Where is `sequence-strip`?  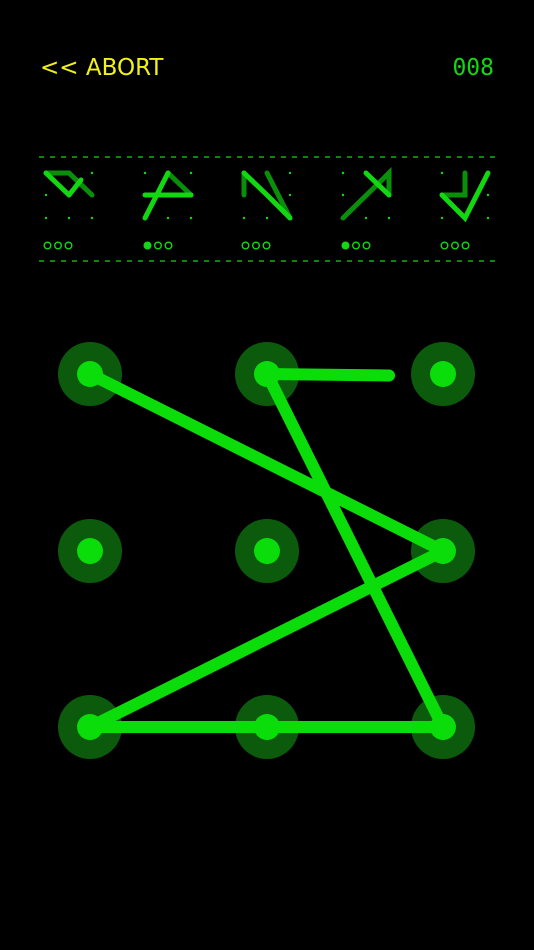
sequence-strip is located at coordinates (267, 209).